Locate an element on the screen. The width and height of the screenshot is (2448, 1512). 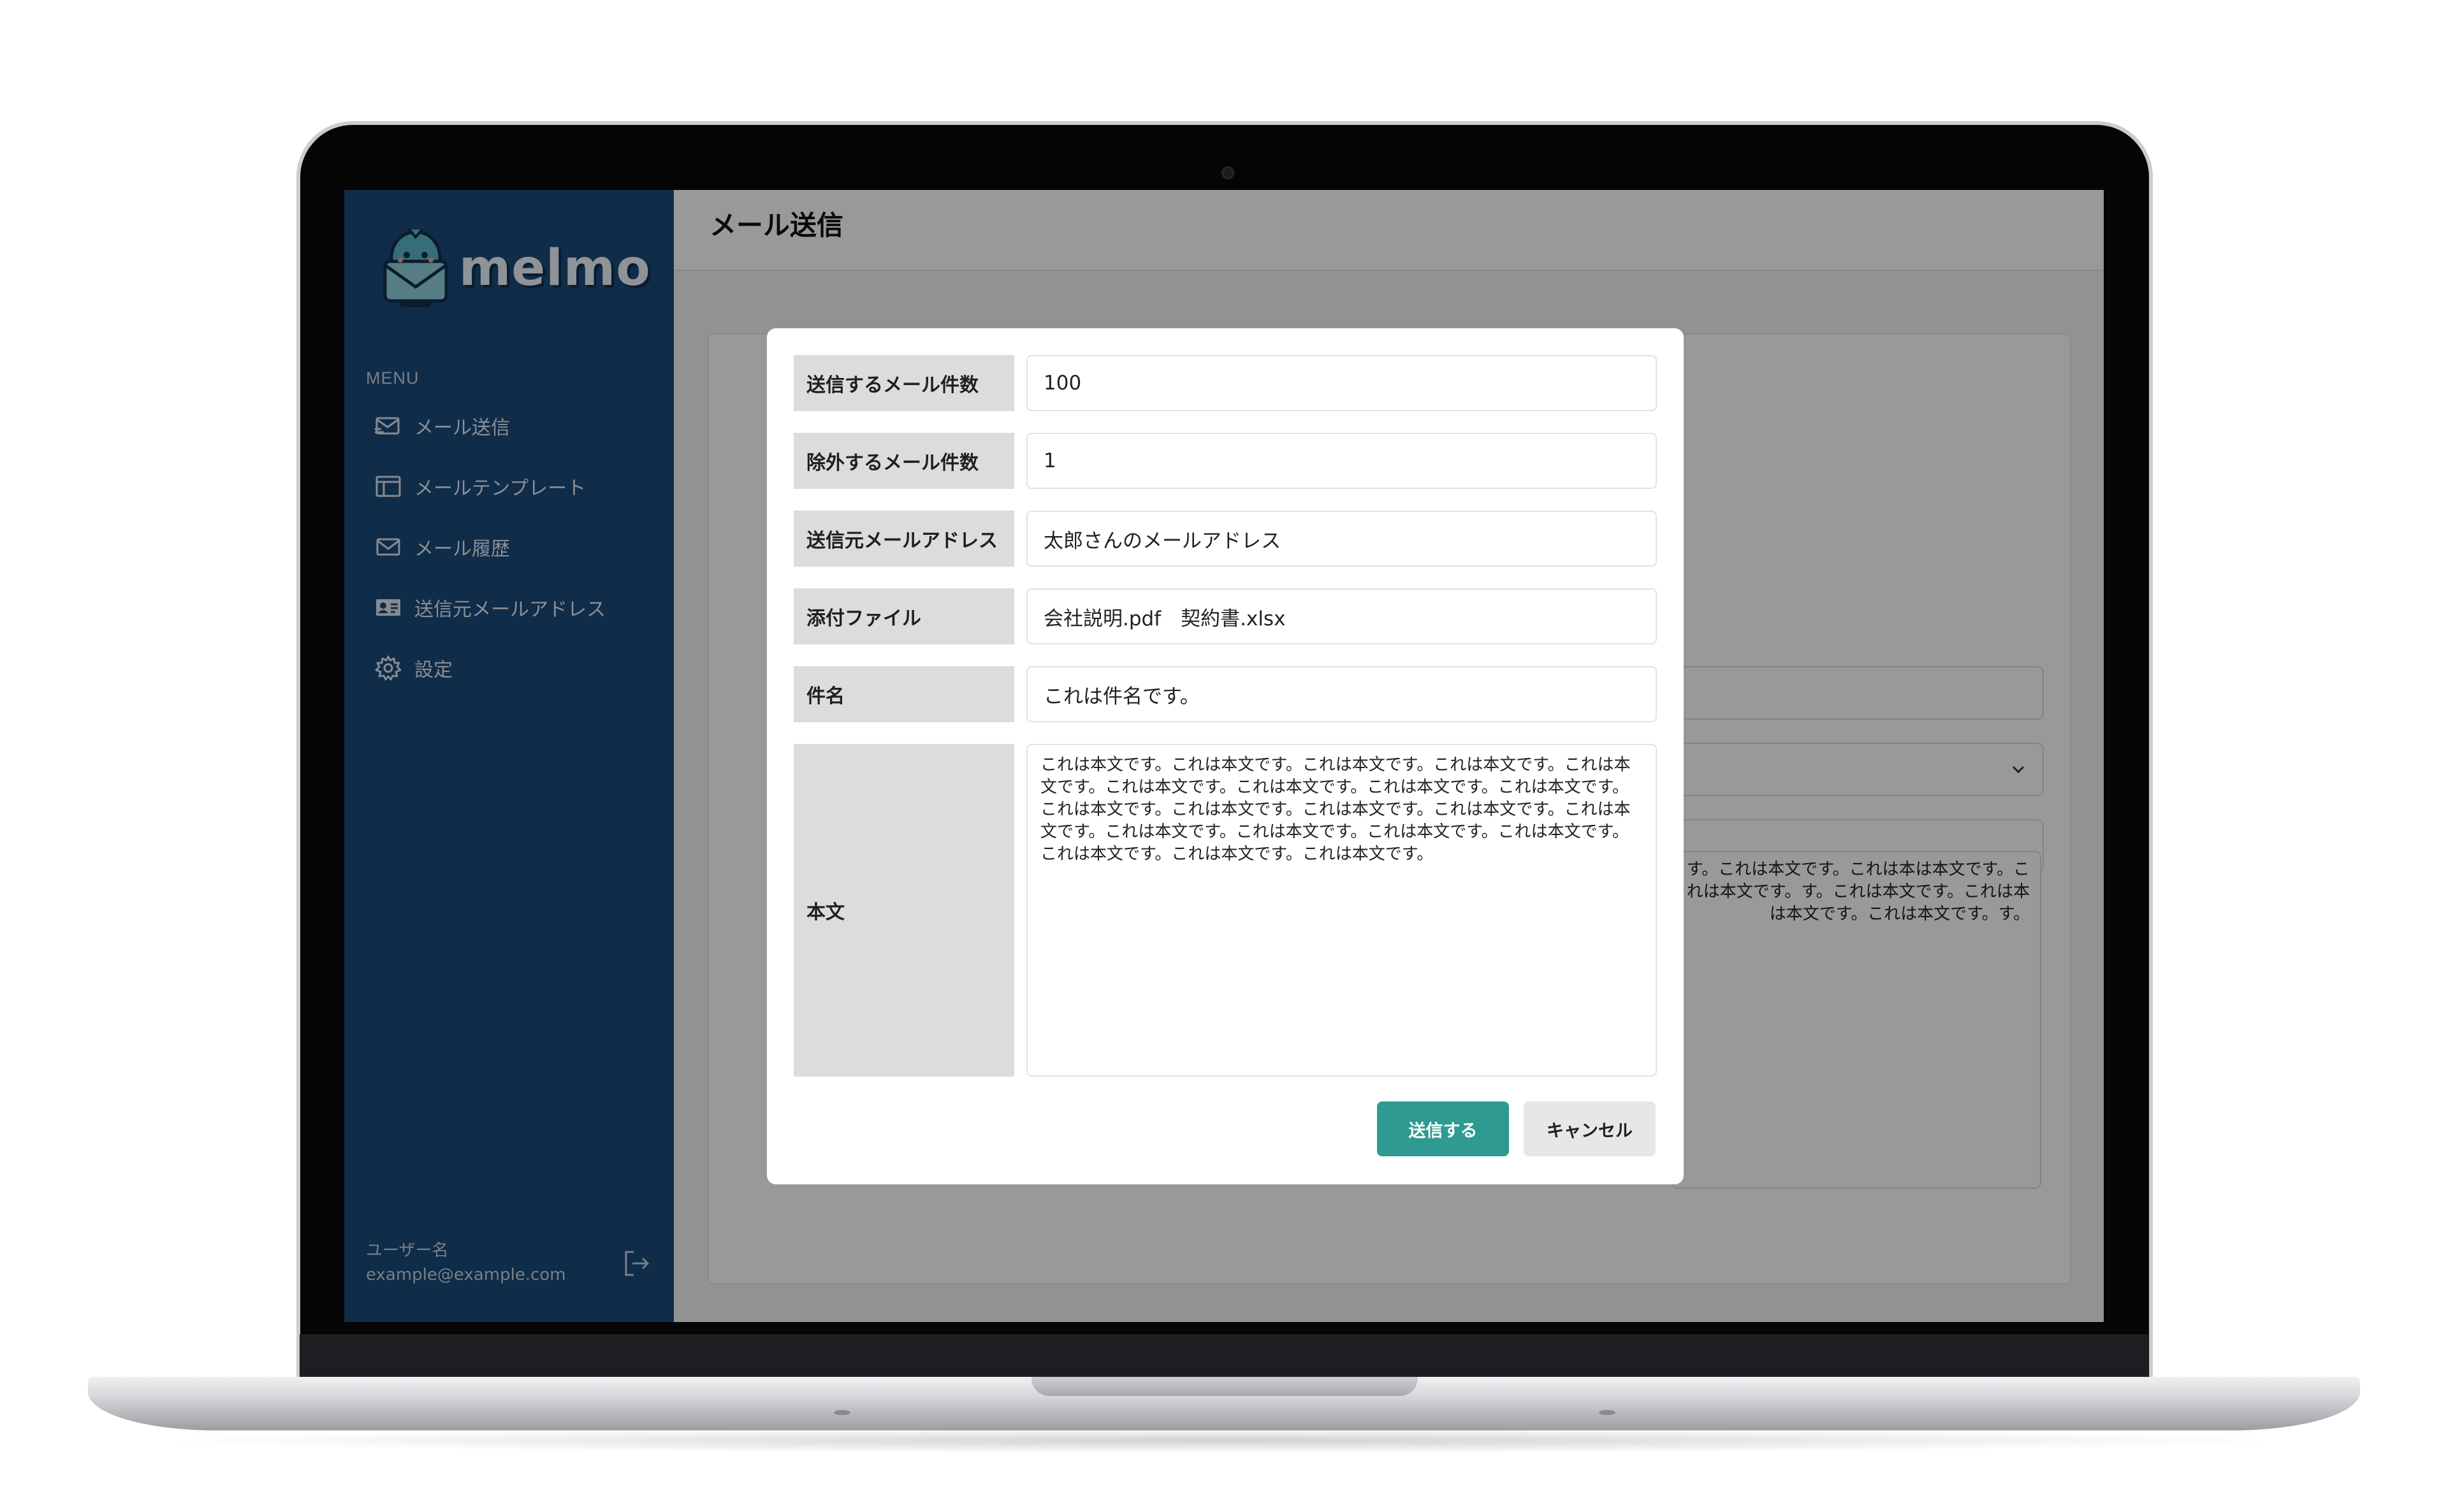
field-label: 送信元メールアドレス is located at coordinates (904, 539).